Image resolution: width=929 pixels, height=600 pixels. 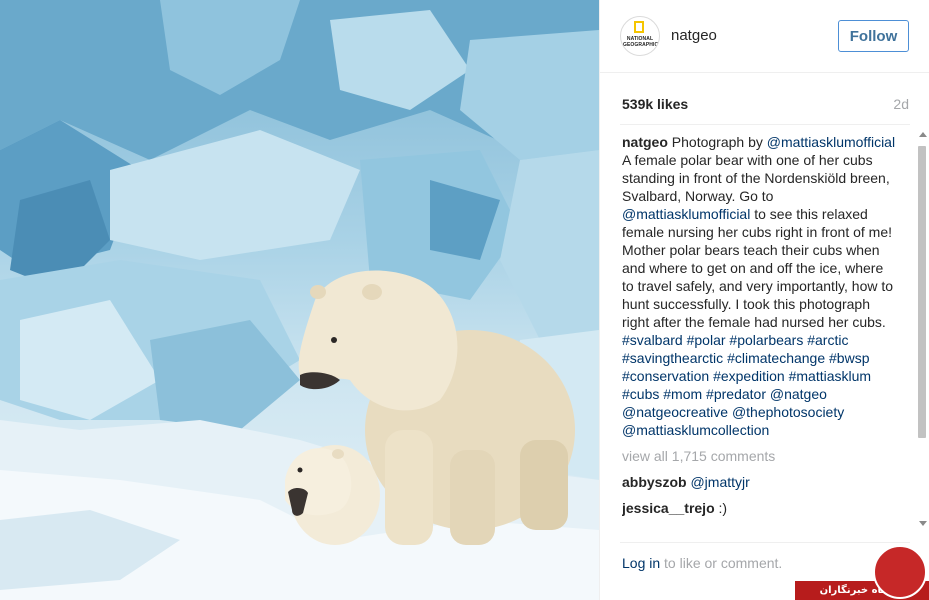 What do you see at coordinates (682, 394) in the screenshot?
I see `hashtag-link: #mom` at bounding box center [682, 394].